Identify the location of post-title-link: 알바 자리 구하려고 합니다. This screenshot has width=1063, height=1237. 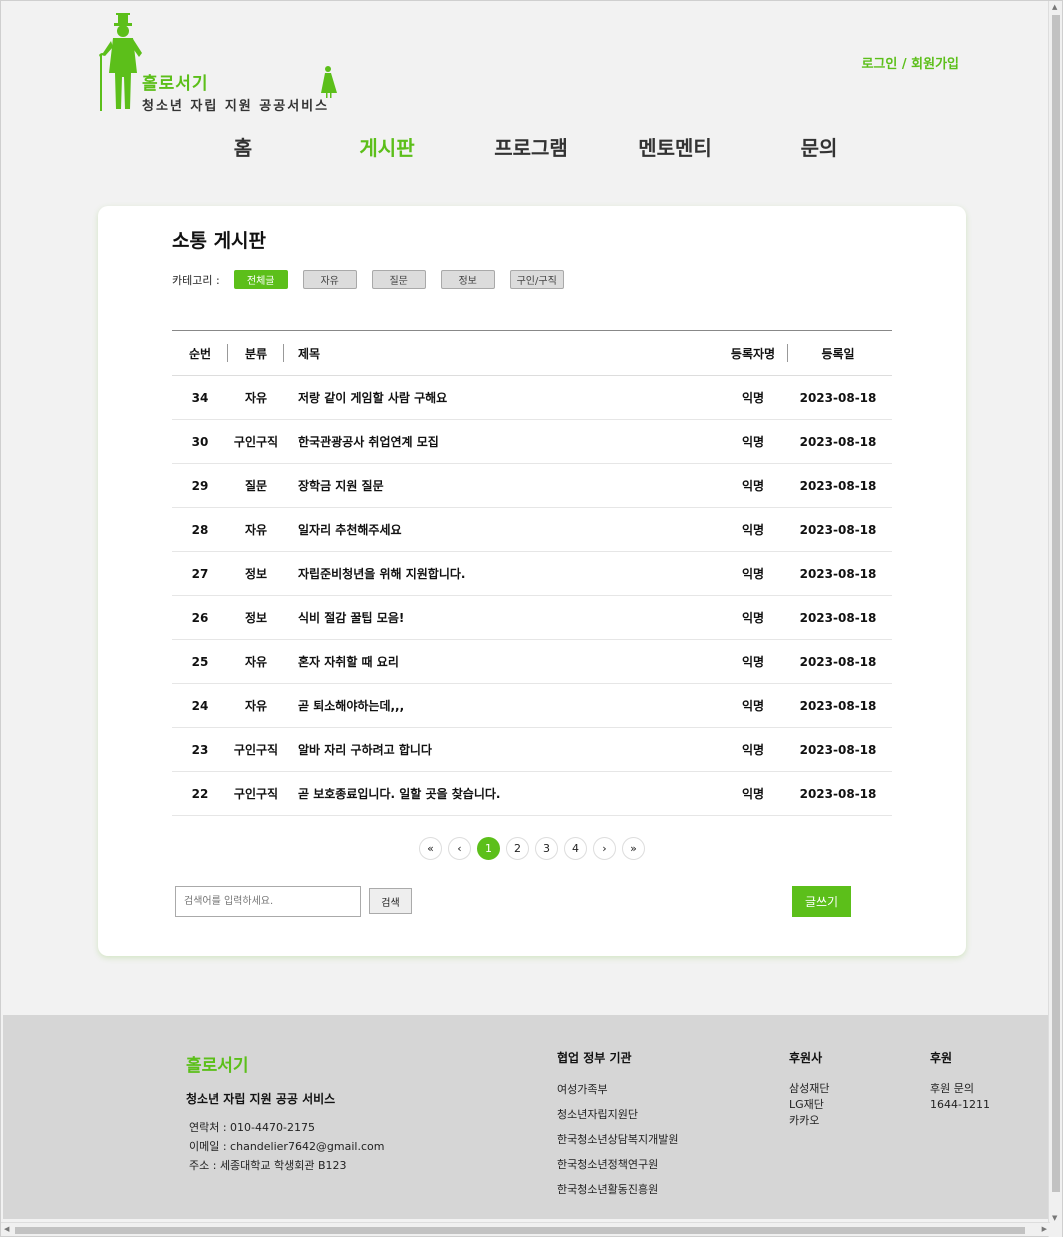
(508, 749).